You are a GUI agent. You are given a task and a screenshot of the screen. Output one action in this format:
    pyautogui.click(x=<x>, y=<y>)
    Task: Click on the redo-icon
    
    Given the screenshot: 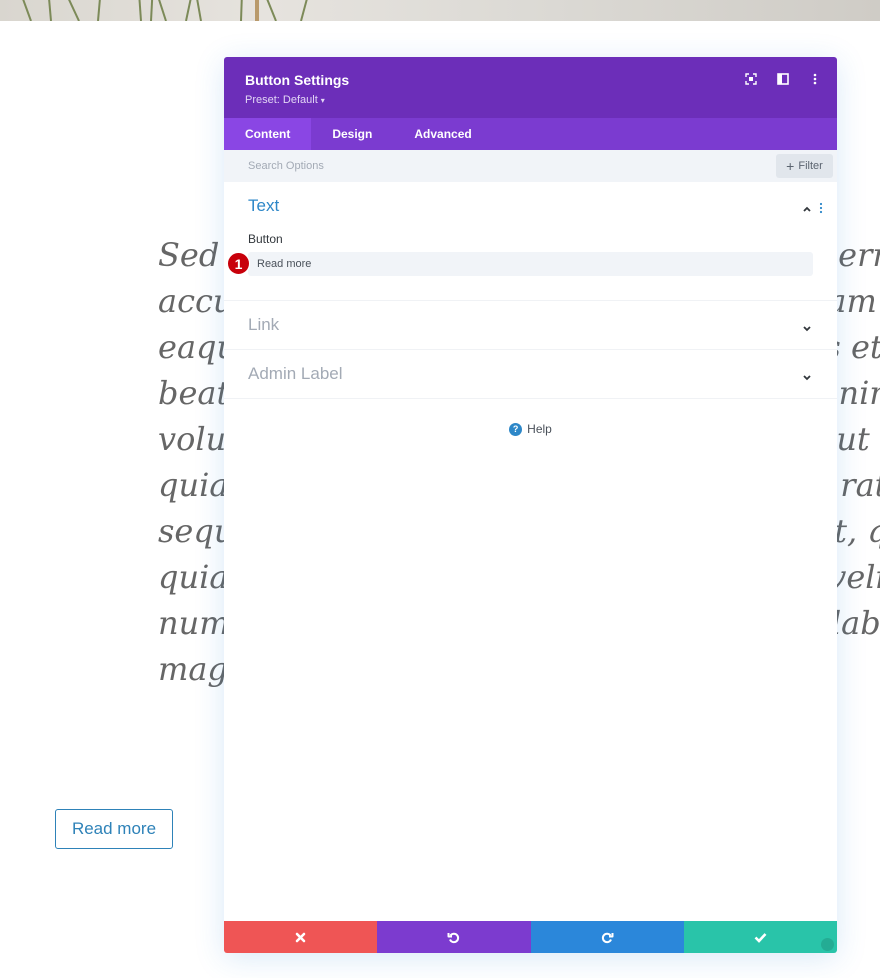 What is the action you would take?
    pyautogui.click(x=607, y=937)
    